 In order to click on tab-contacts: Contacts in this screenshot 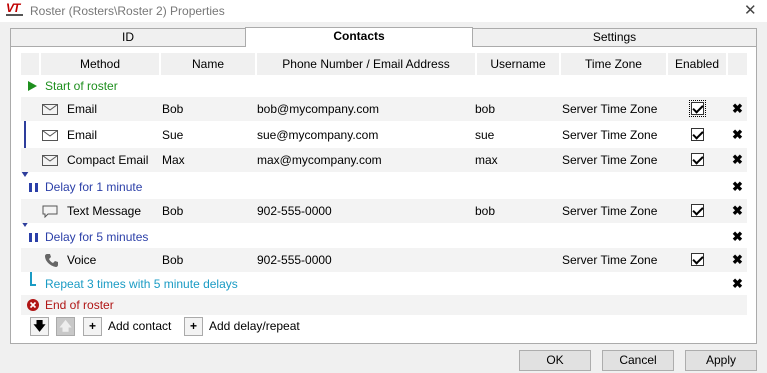, I will do `click(359, 37)`.